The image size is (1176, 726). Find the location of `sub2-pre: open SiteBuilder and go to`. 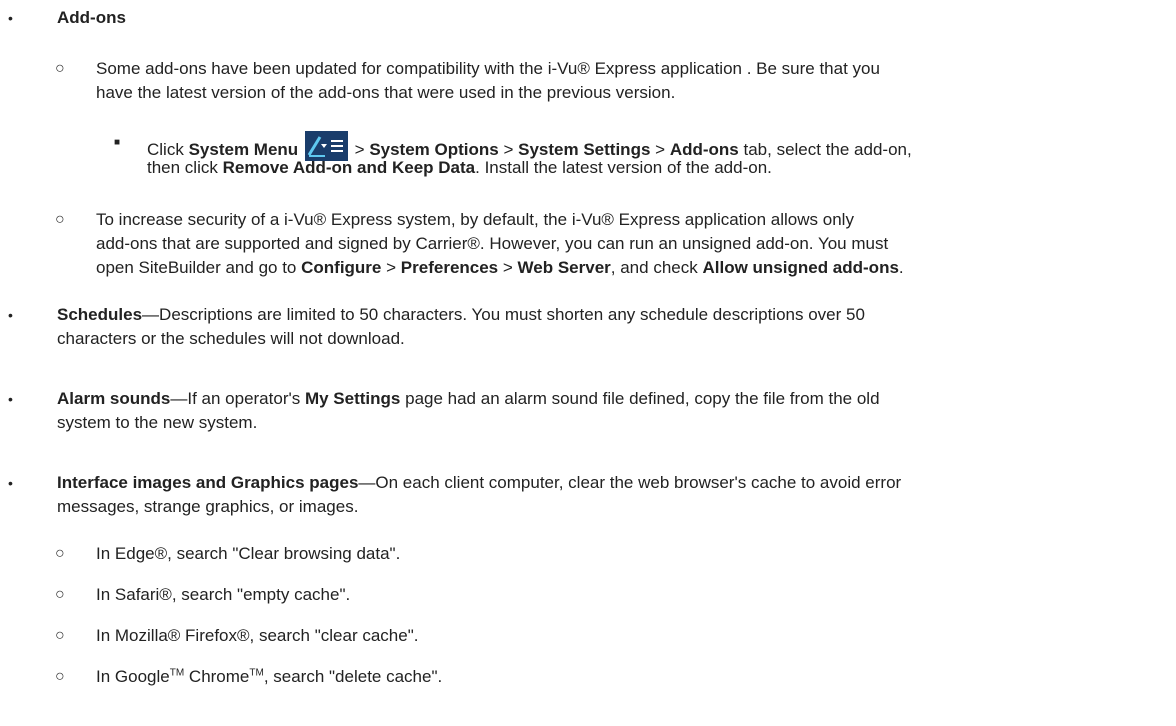

sub2-pre: open SiteBuilder and go to is located at coordinates (196, 267).